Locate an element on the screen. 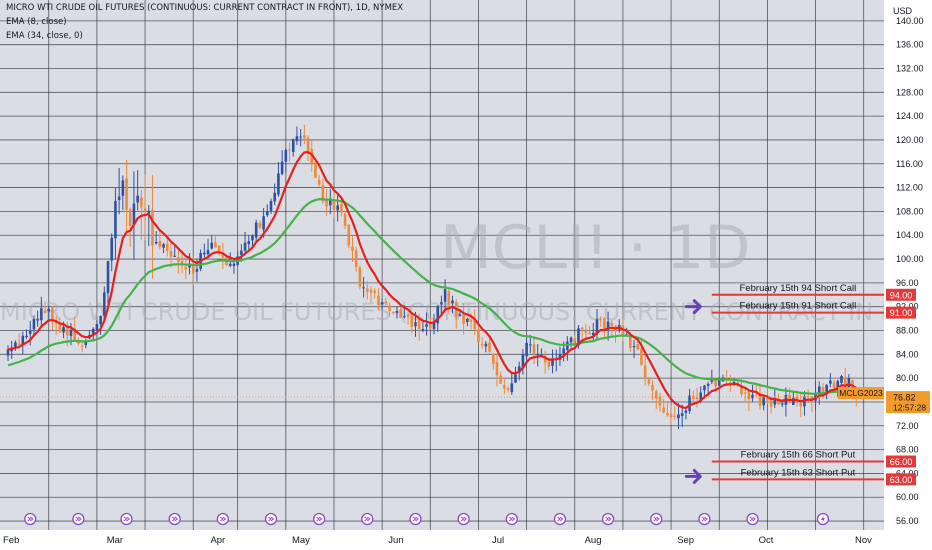 This screenshot has height=550, width=932. ema-fast-legend: EMA (8, close) is located at coordinates (36, 22).